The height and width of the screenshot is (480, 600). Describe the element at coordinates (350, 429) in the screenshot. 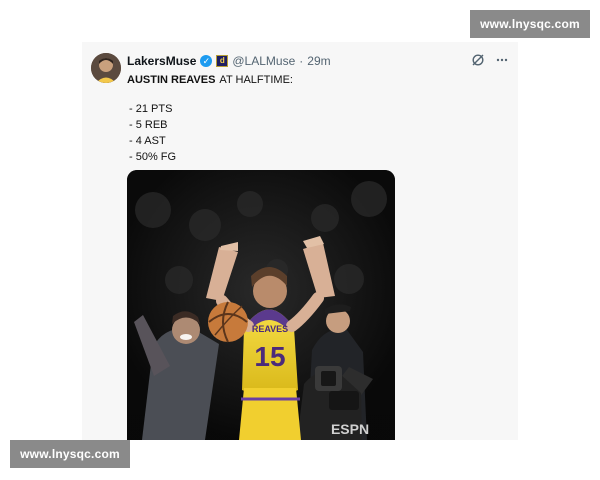

I see `camera-brand: ESPN` at that location.